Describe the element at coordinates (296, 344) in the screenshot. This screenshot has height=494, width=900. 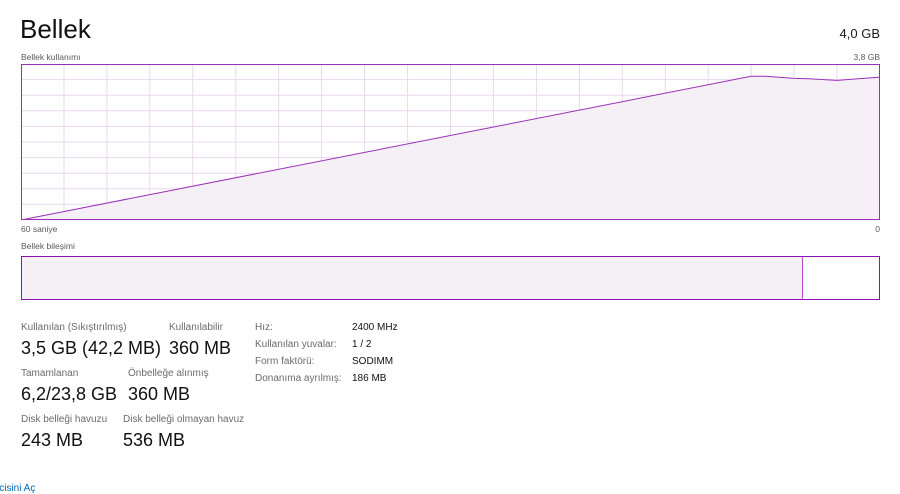
I see `slots-label: Kullanılan yuvalar:` at that location.